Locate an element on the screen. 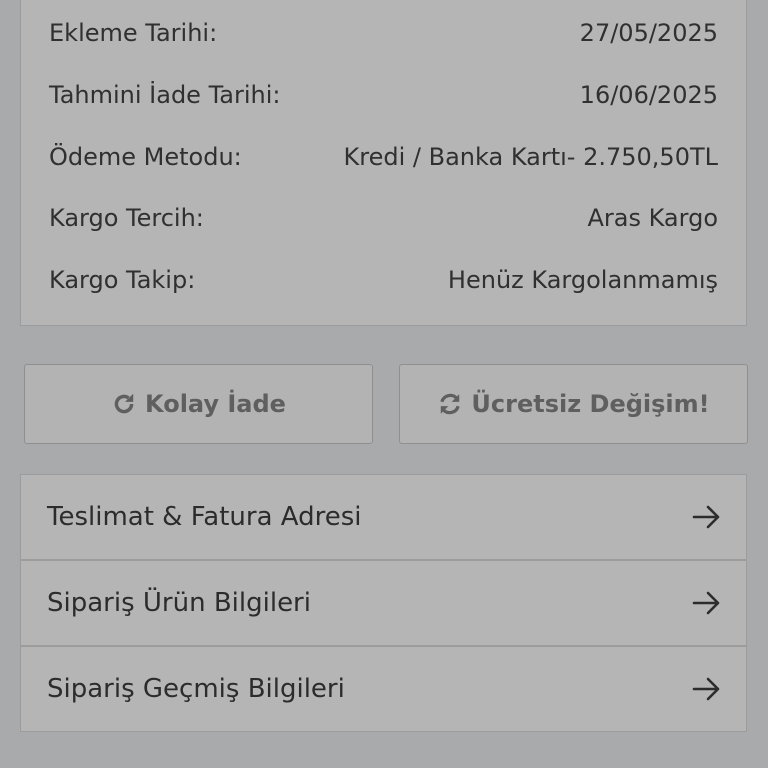  info-row-shipping-tracking: Kargo Takip: Henüz Kargolanmamış is located at coordinates (383, 280).